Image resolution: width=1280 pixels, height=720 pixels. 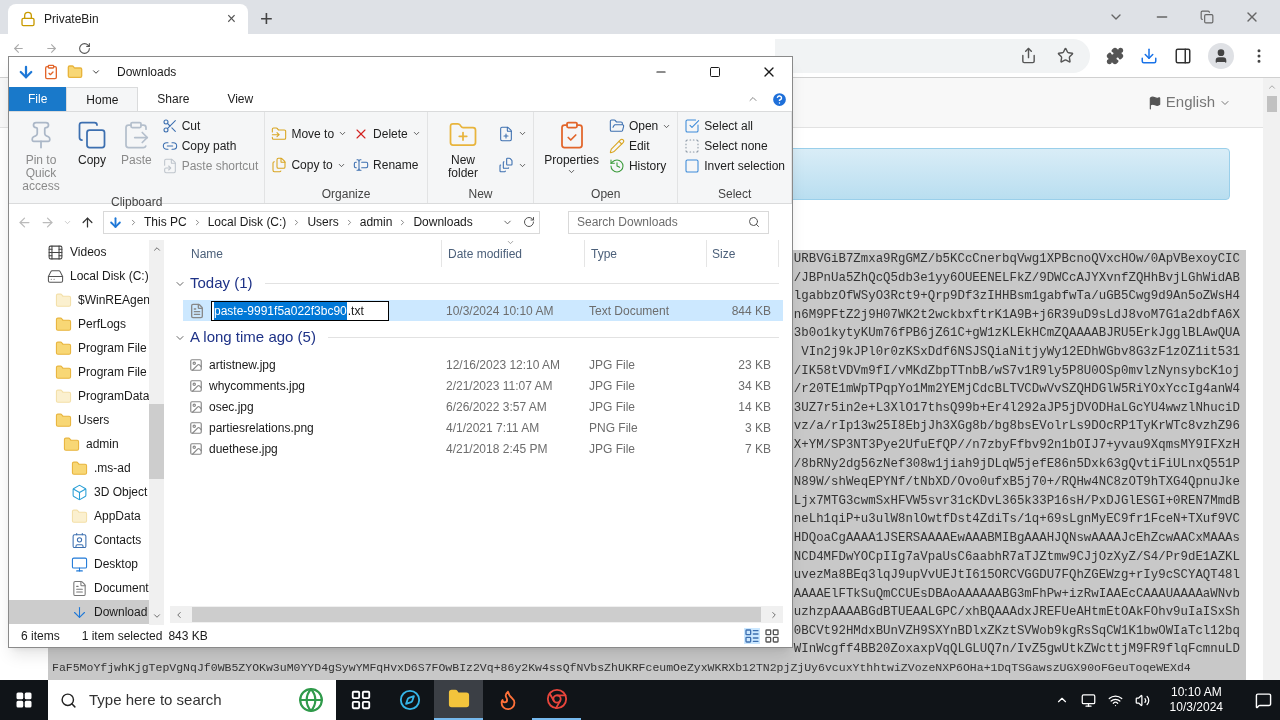 I want to click on volume-icon, so click(x=1142, y=700).